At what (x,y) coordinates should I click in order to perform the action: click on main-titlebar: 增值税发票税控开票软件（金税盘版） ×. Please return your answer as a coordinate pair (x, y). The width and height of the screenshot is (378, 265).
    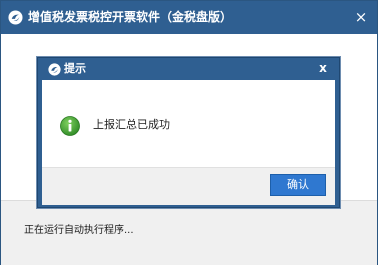
    Looking at the image, I should click on (189, 17).